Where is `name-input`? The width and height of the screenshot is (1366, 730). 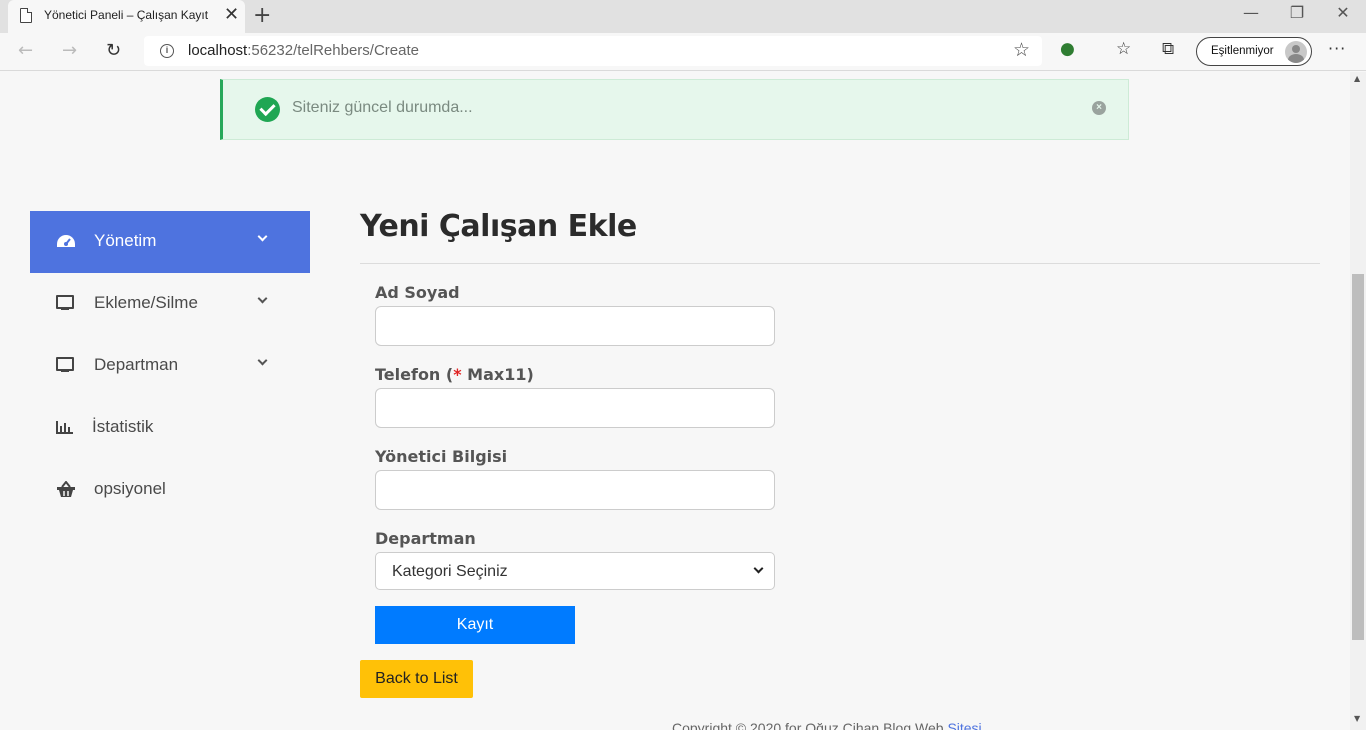
name-input is located at coordinates (575, 326).